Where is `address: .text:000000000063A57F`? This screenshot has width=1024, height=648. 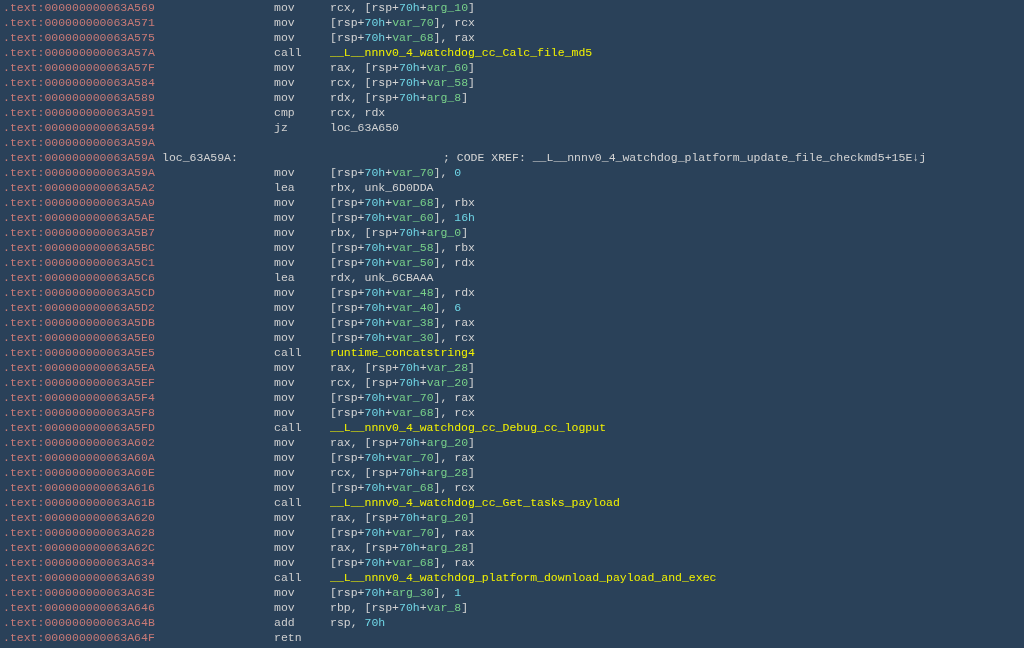 address: .text:000000000063A57F is located at coordinates (79, 67).